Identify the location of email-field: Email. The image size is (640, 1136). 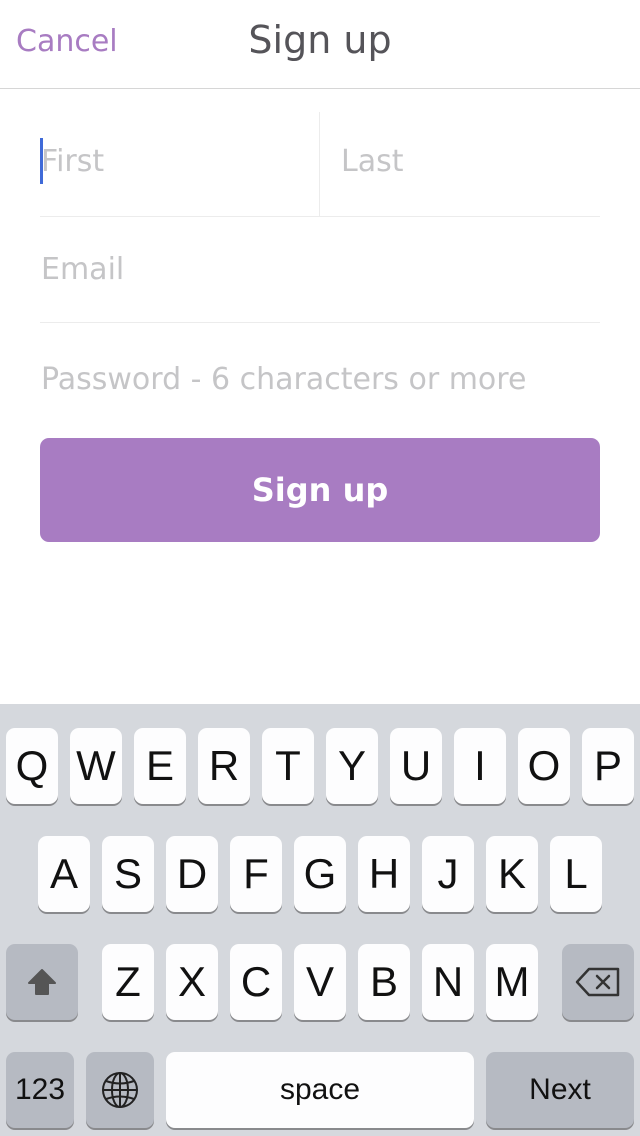
(82, 269).